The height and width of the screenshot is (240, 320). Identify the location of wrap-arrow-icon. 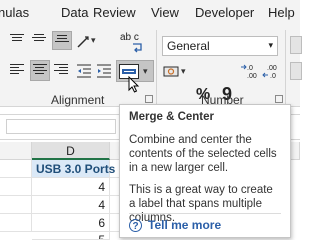
(137, 48).